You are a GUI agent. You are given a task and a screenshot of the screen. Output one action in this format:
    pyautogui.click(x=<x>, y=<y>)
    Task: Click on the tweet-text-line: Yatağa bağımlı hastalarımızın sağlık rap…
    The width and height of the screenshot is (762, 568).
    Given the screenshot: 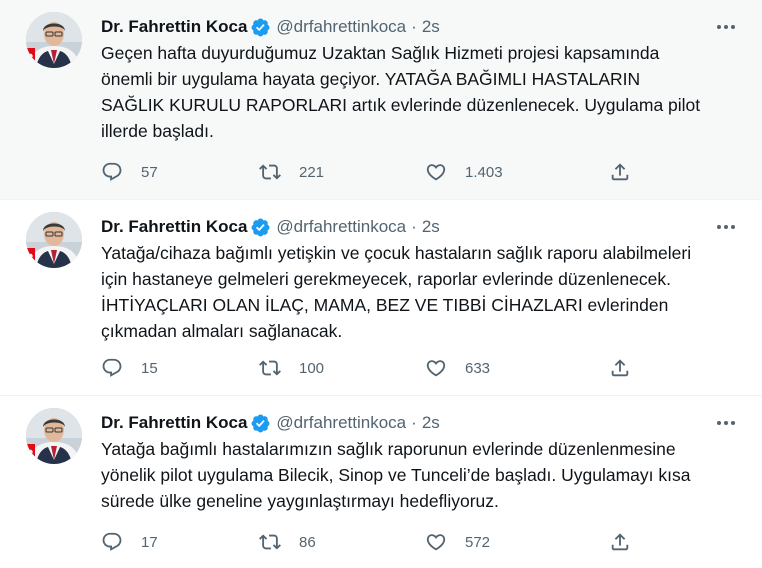 What is the action you would take?
    pyautogui.click(x=388, y=449)
    